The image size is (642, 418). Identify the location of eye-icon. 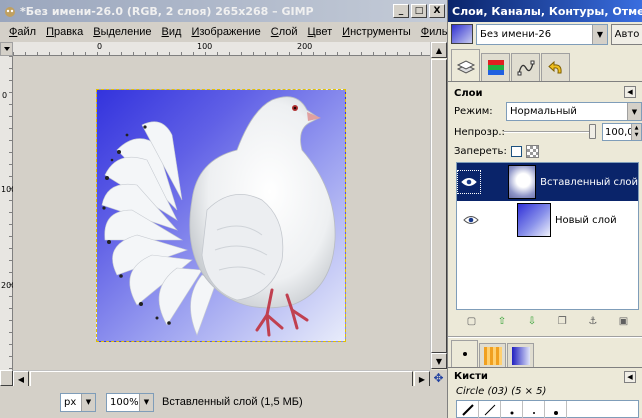
(469, 182).